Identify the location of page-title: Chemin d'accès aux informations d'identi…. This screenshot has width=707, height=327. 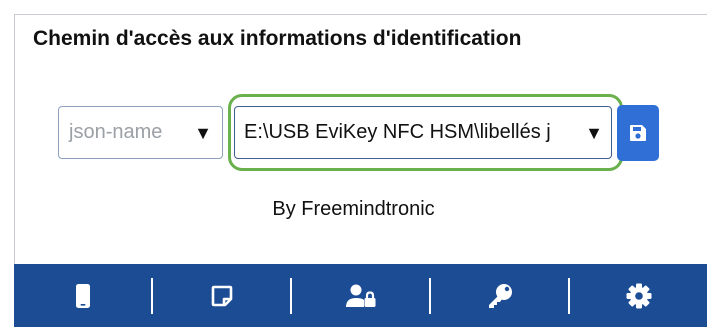
(277, 38).